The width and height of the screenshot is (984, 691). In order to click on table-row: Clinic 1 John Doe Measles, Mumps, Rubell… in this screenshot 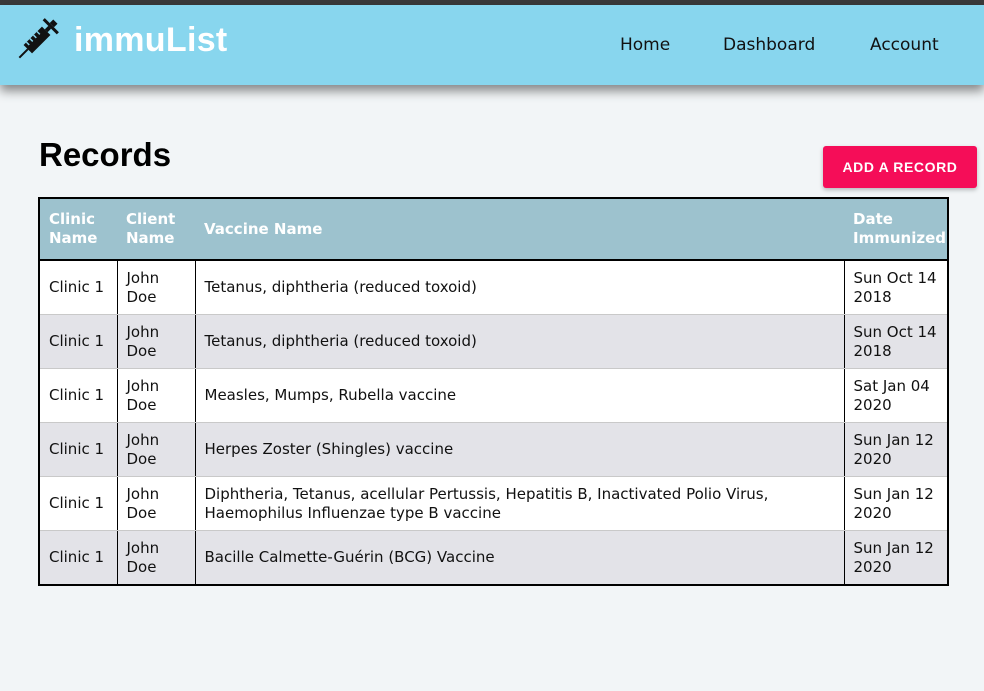, I will do `click(493, 395)`.